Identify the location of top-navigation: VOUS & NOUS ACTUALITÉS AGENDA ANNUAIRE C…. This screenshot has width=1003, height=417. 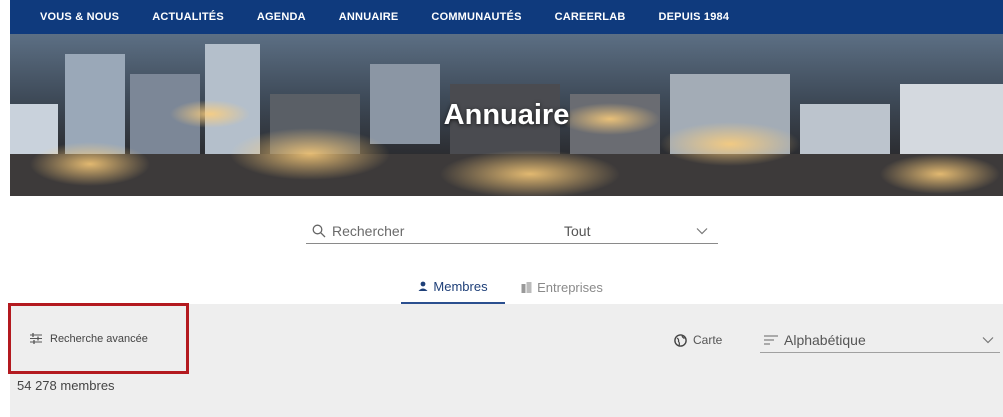
(506, 17).